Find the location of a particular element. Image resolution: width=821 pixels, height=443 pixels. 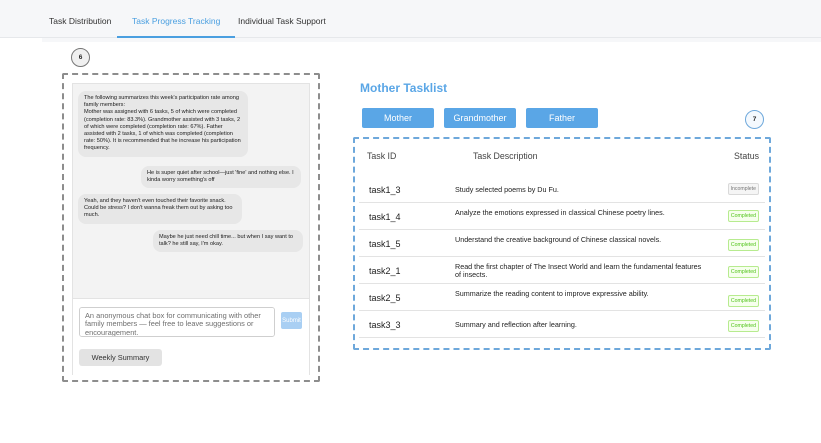

tab-task-distribution: Task Distribution is located at coordinates (80, 19).